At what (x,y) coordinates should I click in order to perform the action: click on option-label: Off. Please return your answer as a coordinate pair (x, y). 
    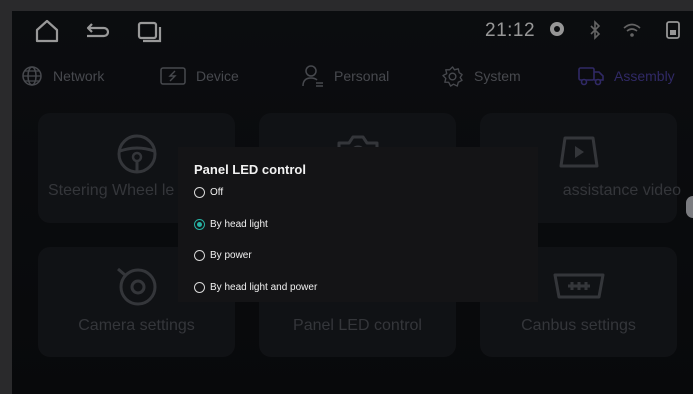
    Looking at the image, I should click on (217, 192).